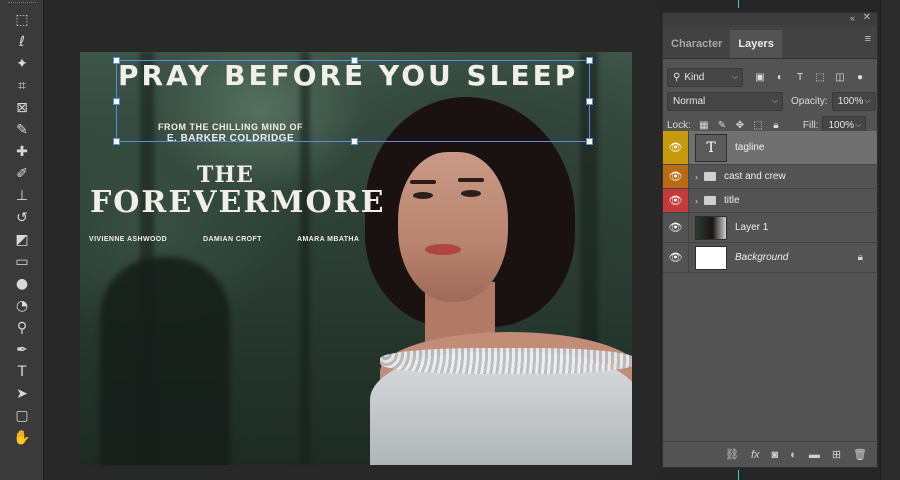 The width and height of the screenshot is (900, 480). What do you see at coordinates (705, 77) in the screenshot?
I see `filter-kind-select: ⚲ Kind ⌵` at bounding box center [705, 77].